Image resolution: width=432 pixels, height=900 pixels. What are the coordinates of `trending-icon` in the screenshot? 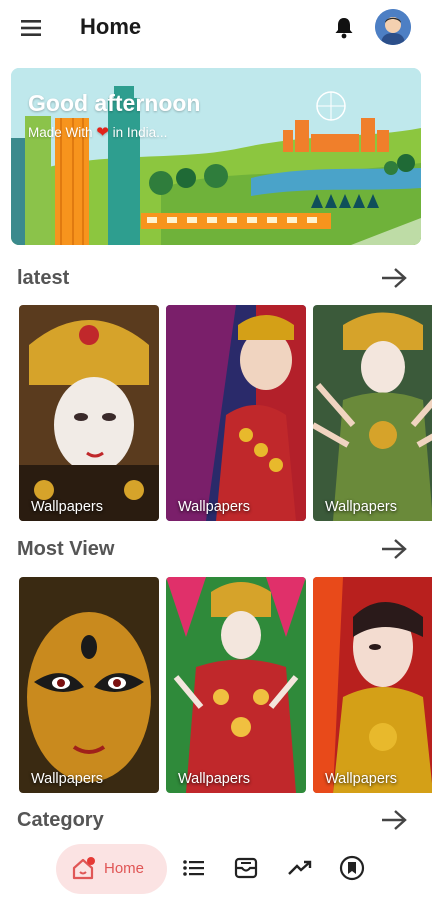 It's located at (300, 868).